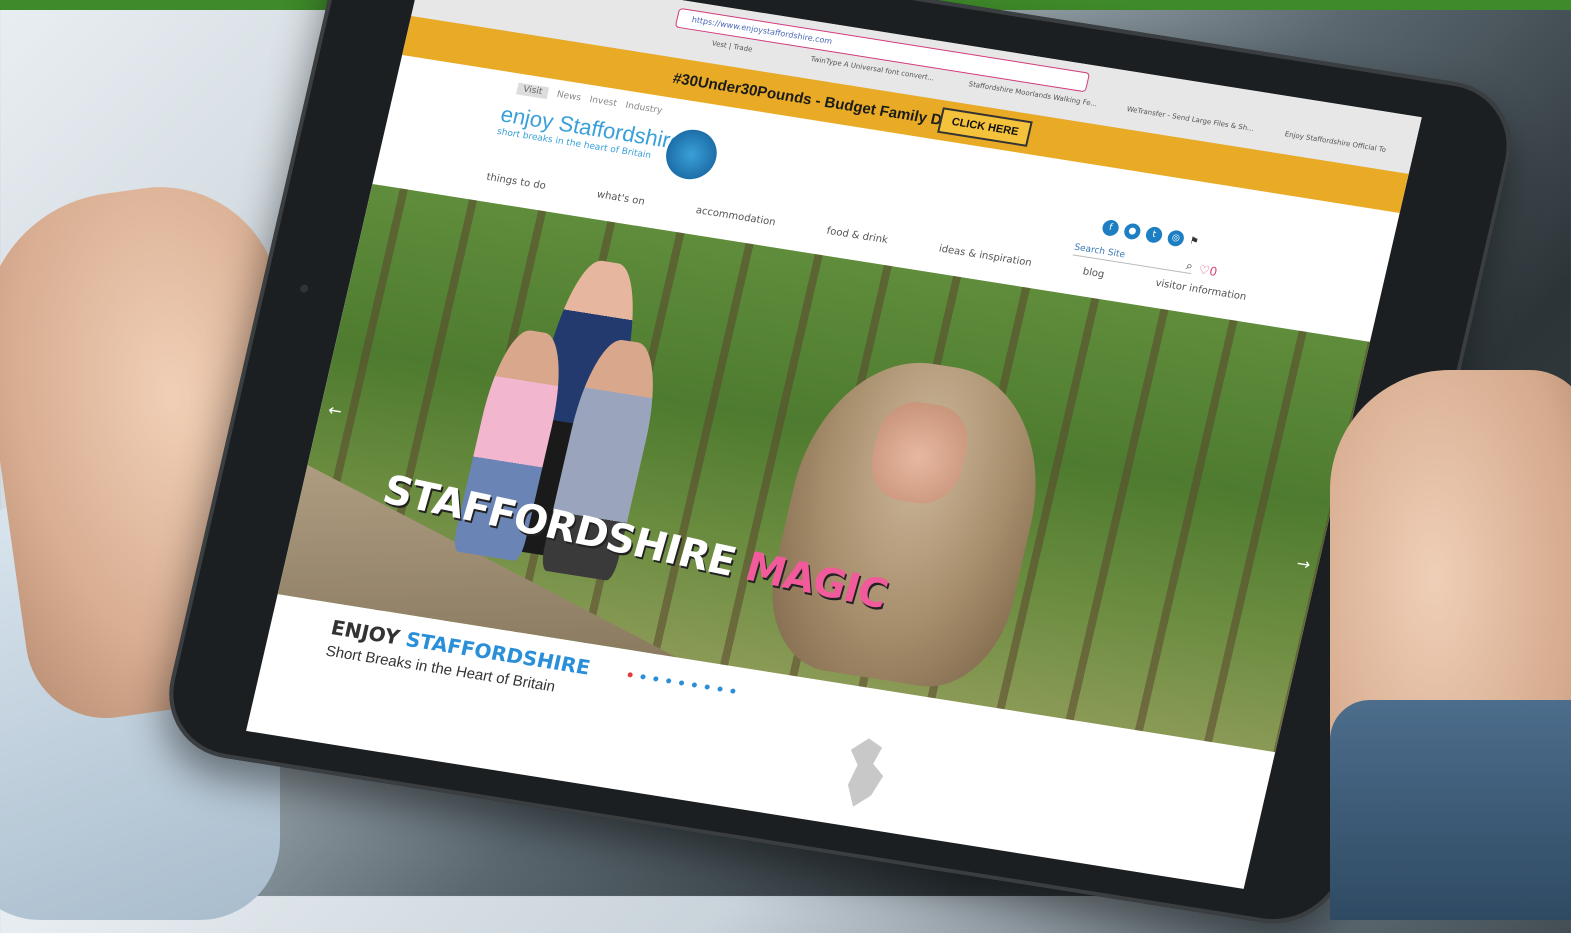 Image resolution: width=1571 pixels, height=933 pixels. I want to click on browser-tab: Enjoy Staffordshire Official To, so click(1335, 142).